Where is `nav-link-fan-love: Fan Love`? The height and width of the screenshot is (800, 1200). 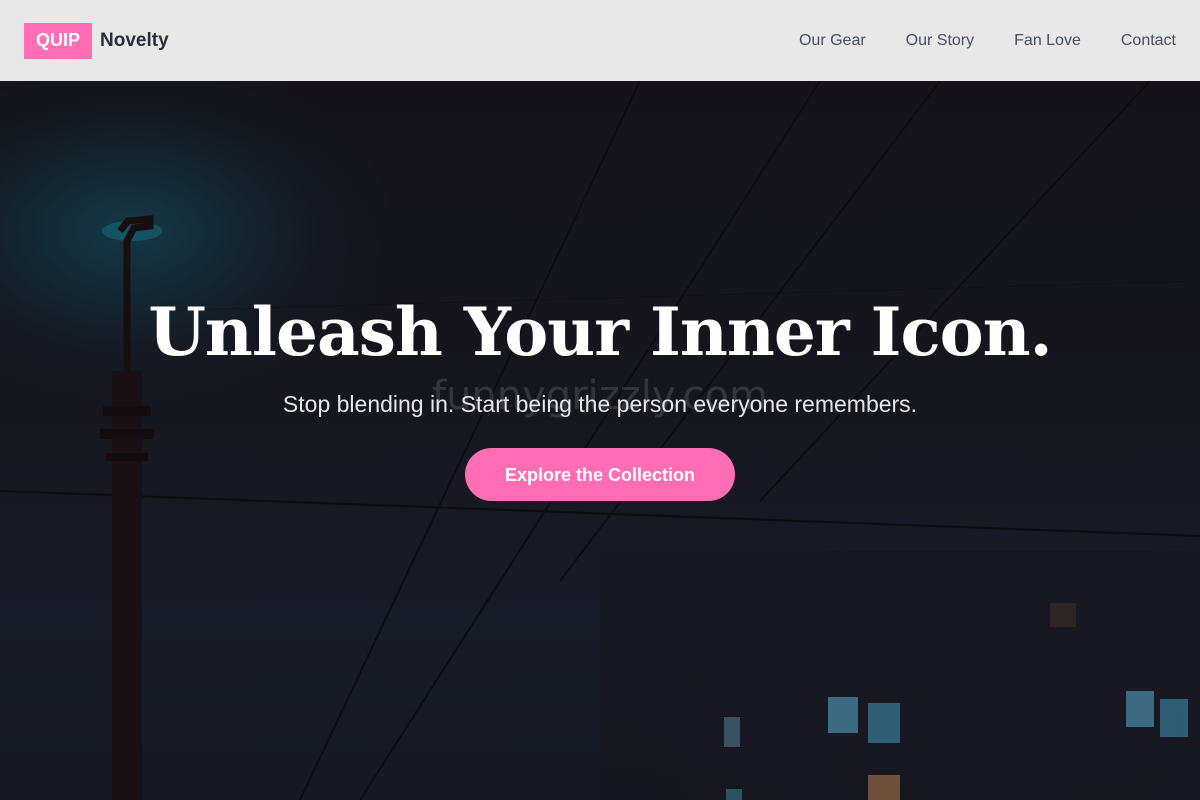
nav-link-fan-love: Fan Love is located at coordinates (1047, 41).